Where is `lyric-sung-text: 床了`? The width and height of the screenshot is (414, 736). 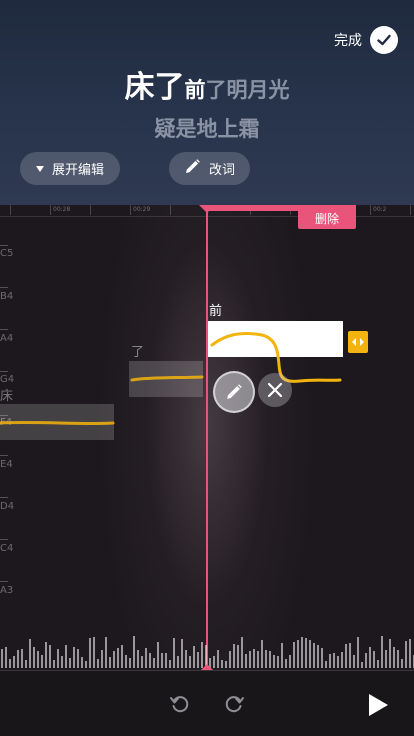
lyric-sung-text: 床了 is located at coordinates (154, 87).